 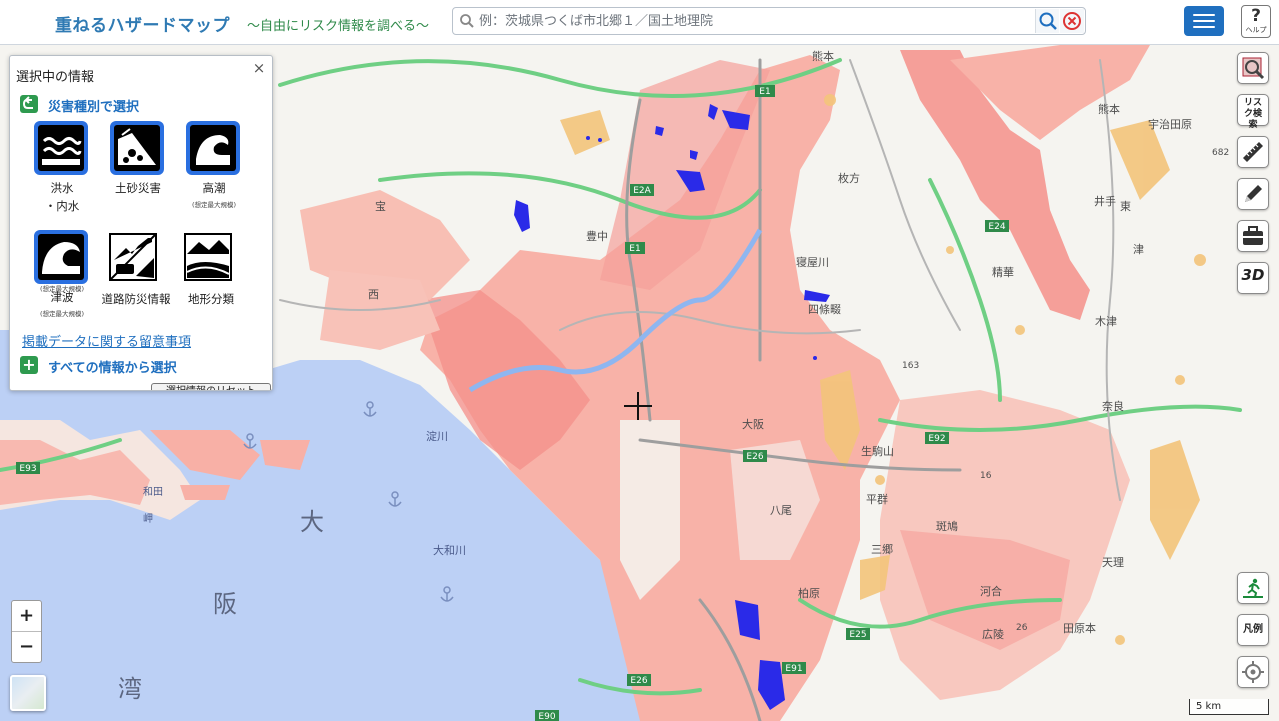 What do you see at coordinates (1170, 124) in the screenshot?
I see `svg-text: 宇治田原` at bounding box center [1170, 124].